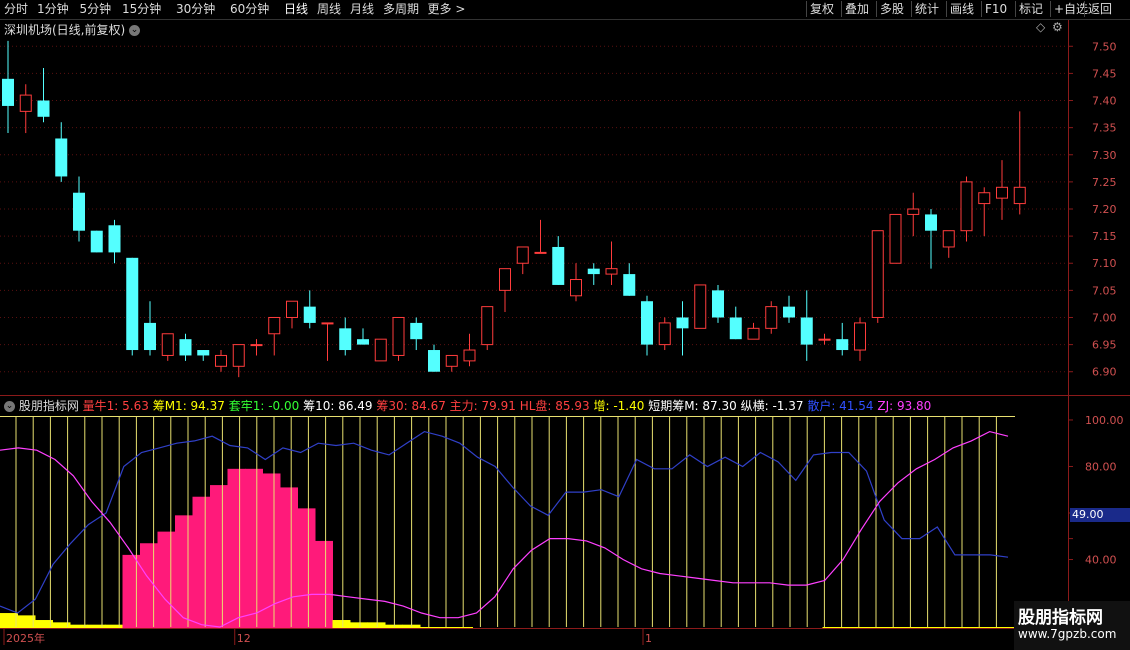 Image resolution: width=1130 pixels, height=650 pixels. What do you see at coordinates (648, 638) in the screenshot?
I see `x-tick-label: 1` at bounding box center [648, 638].